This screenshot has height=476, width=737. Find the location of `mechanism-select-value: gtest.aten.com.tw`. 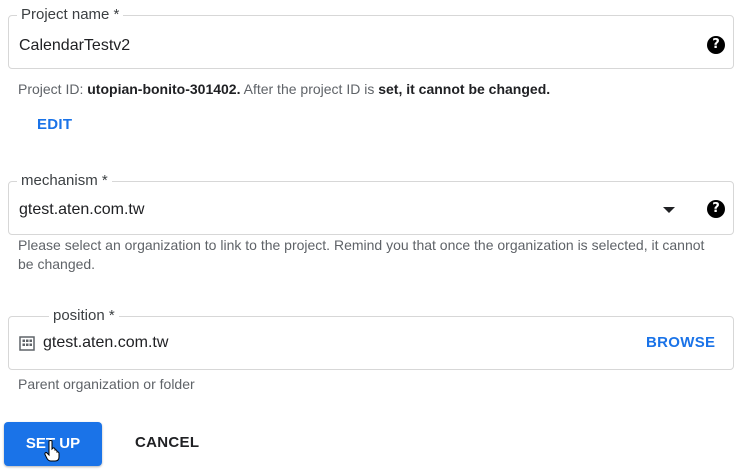

mechanism-select-value: gtest.aten.com.tw is located at coordinates (81, 210).